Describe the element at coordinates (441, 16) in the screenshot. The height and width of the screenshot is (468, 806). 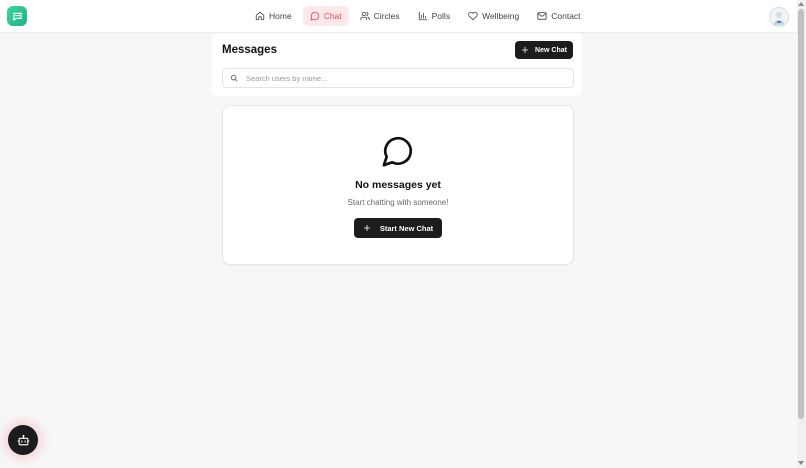
I see `nav-polls-label: Polls` at that location.